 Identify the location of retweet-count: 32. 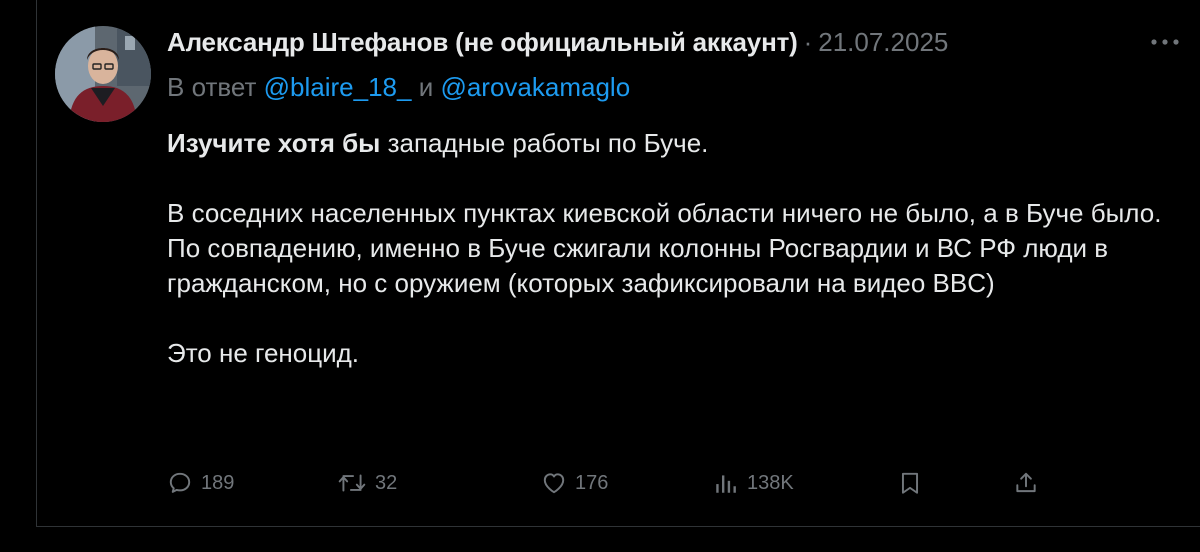
(386, 482).